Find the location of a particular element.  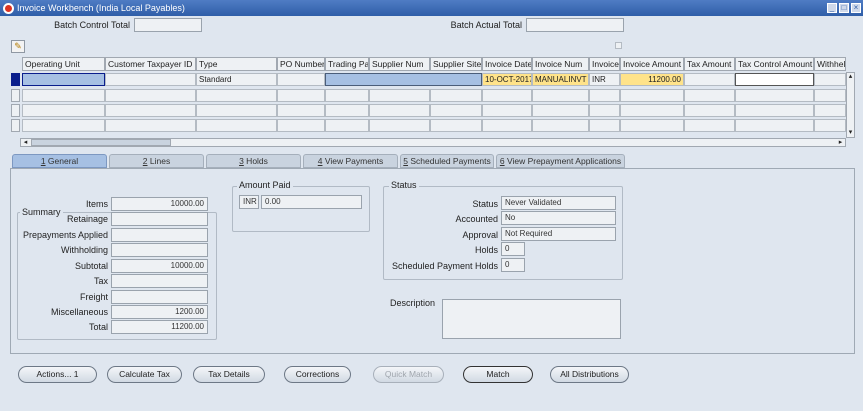

col-header-operating-unit: Operating Unit is located at coordinates (63, 64).